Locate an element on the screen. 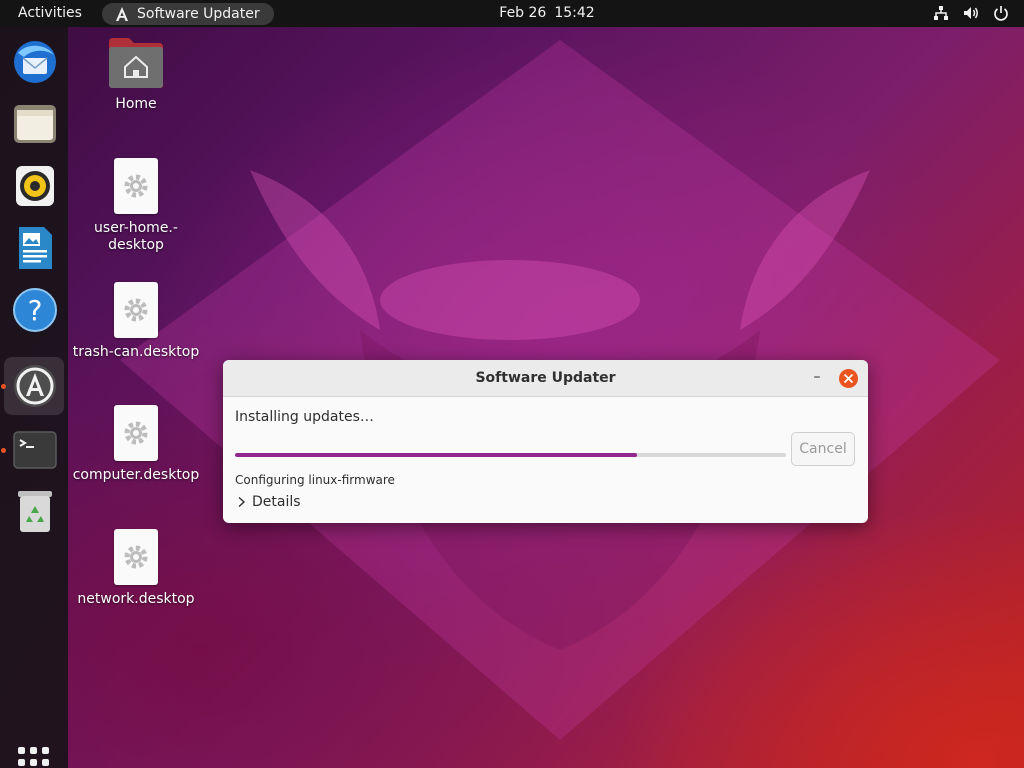  desktop-icon-label: trash-can.desktop is located at coordinates (136, 352).